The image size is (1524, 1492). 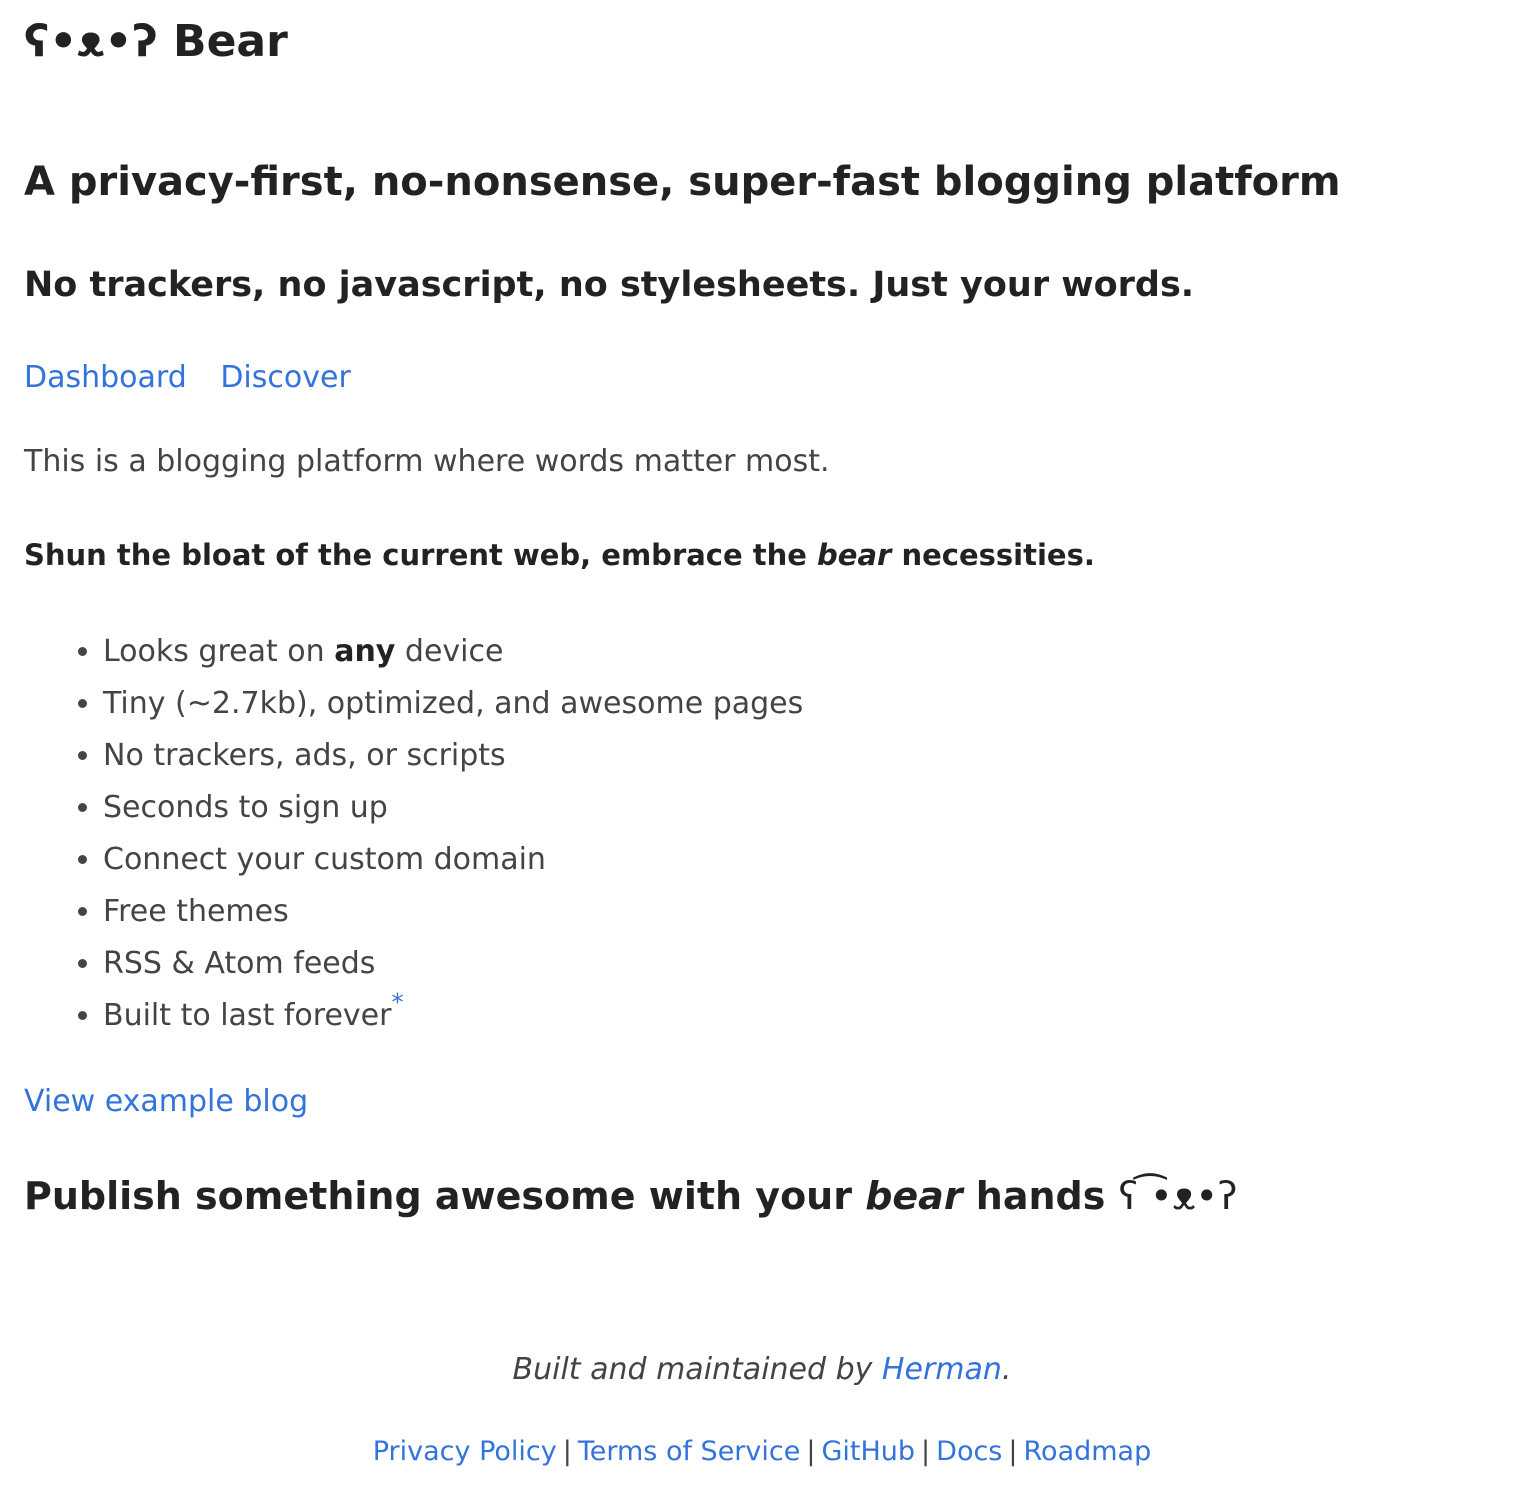 I want to click on list-item: Seconds to sign up, so click(x=453, y=808).